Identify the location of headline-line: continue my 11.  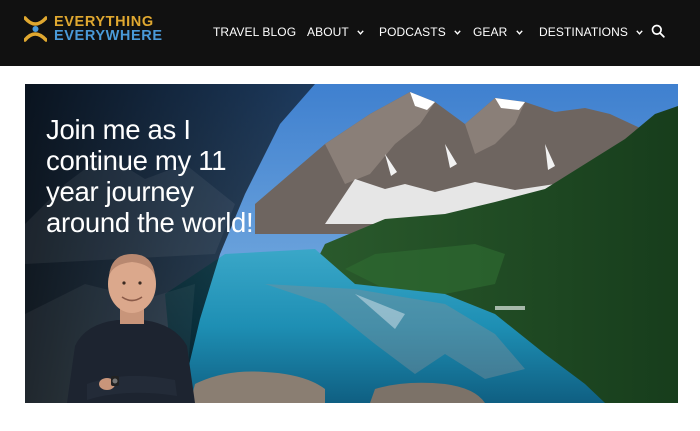
(136, 160).